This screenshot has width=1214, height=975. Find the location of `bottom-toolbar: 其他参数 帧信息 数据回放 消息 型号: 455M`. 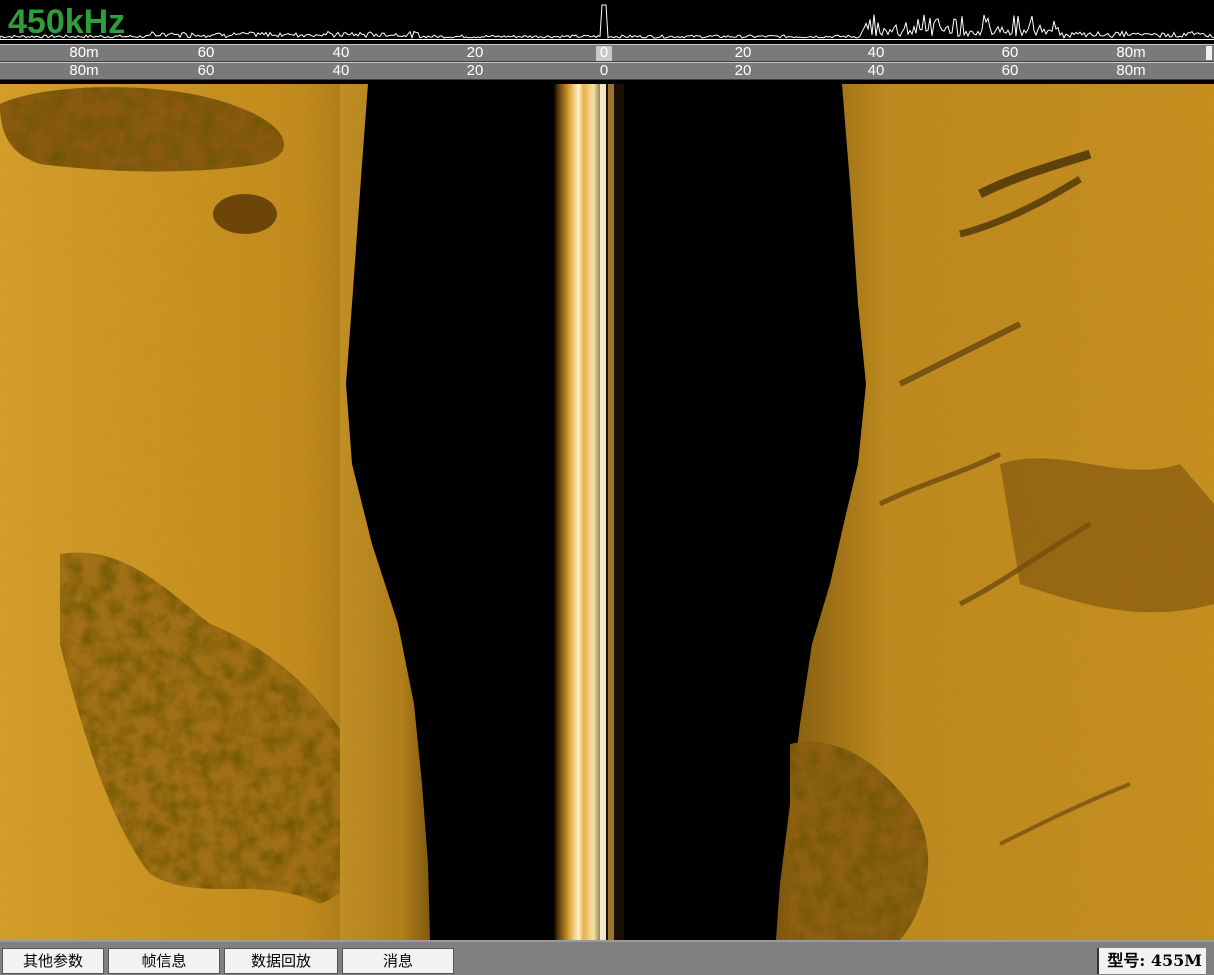

bottom-toolbar: 其他参数 帧信息 数据回放 消息 型号: 455M is located at coordinates (607, 957).